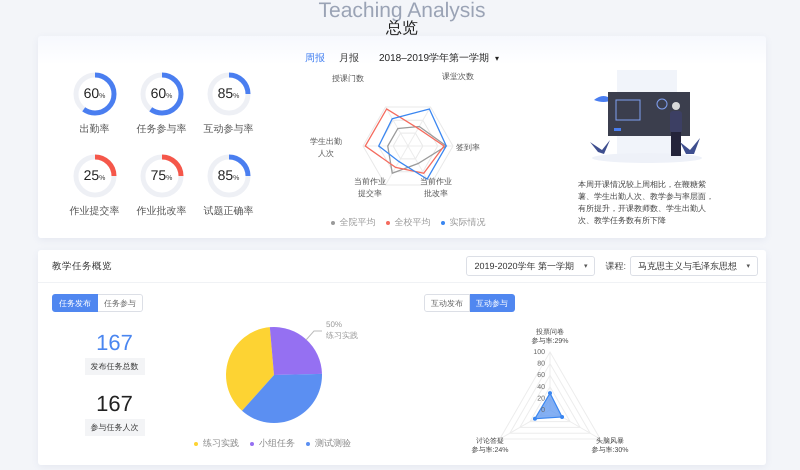 This screenshot has width=800, height=470. What do you see at coordinates (314, 335) in the screenshot?
I see `leader-line` at bounding box center [314, 335].